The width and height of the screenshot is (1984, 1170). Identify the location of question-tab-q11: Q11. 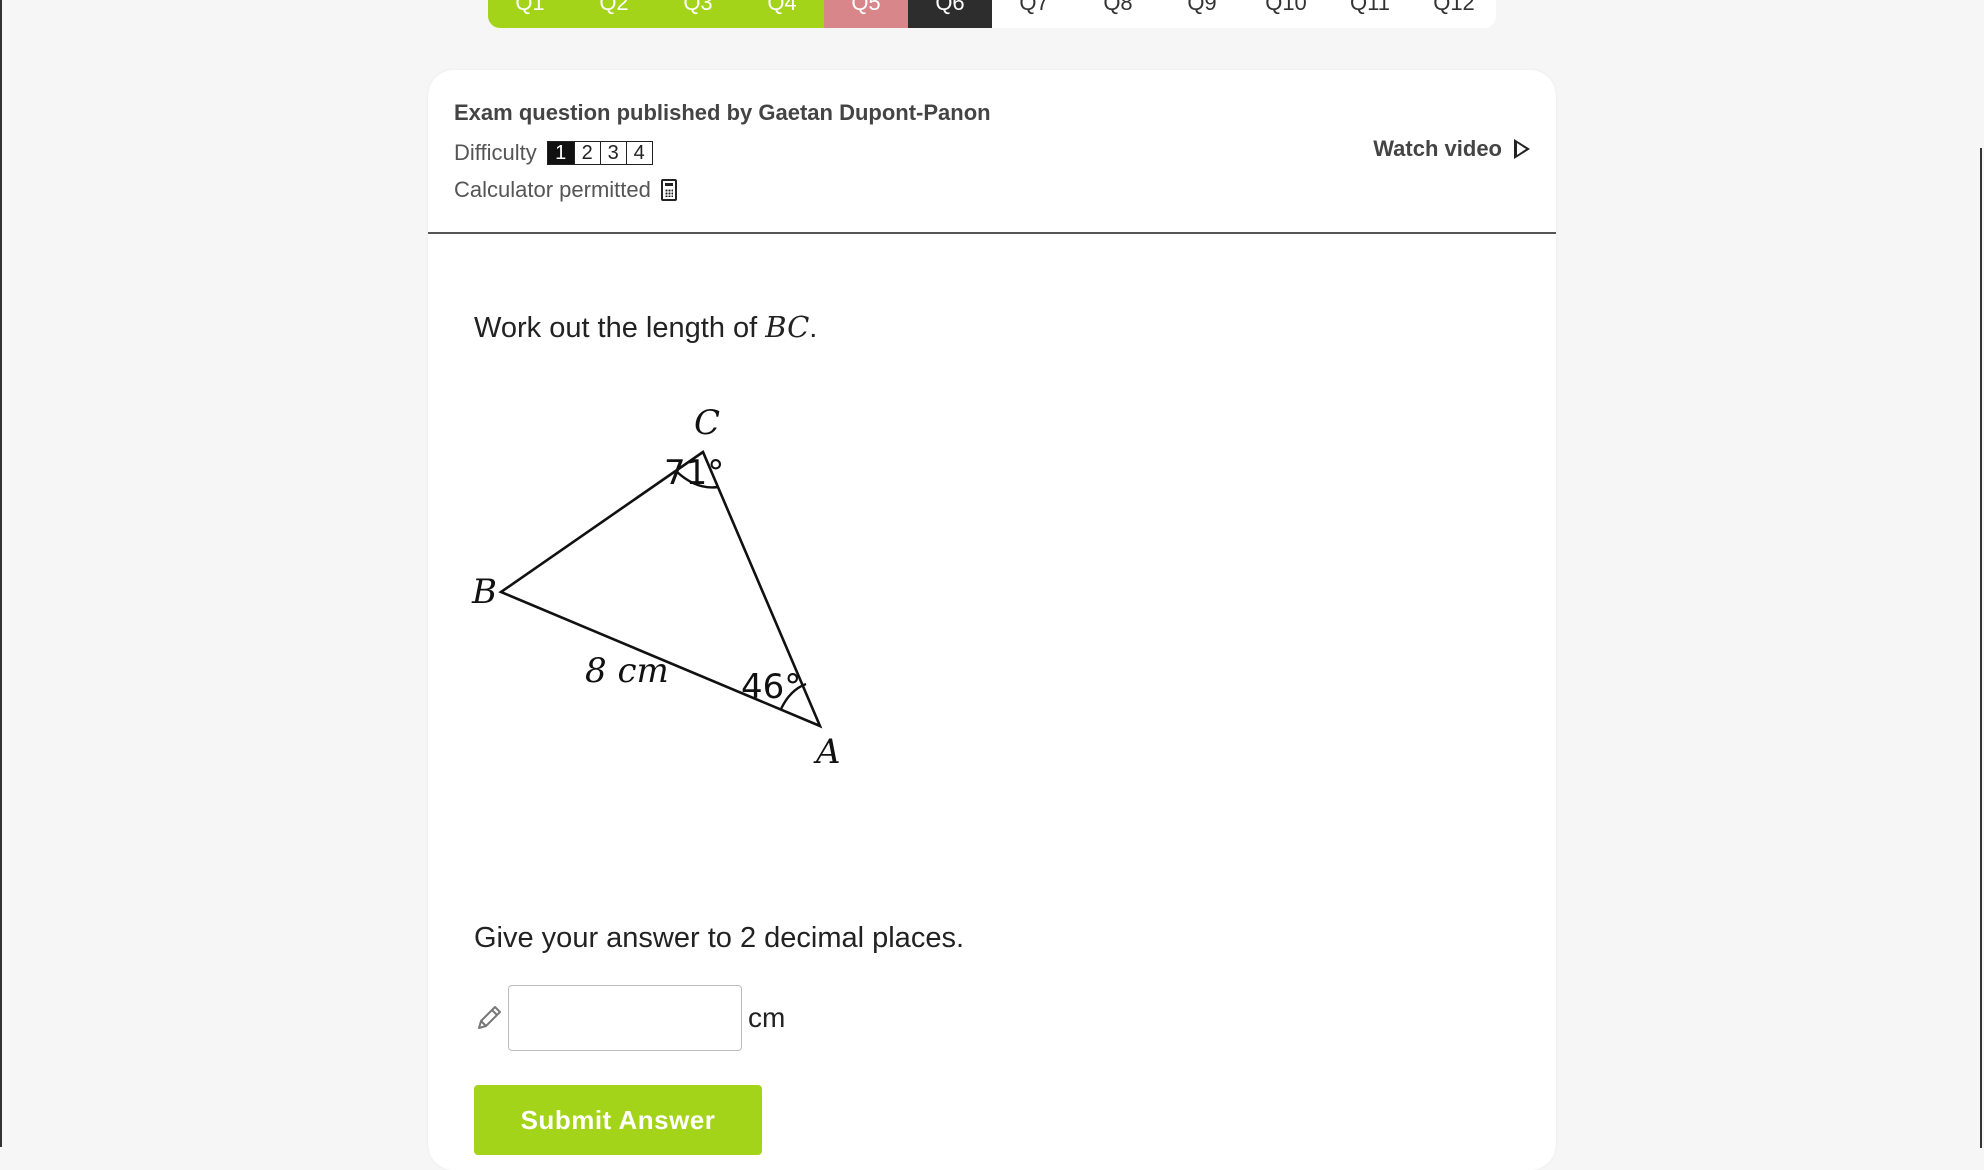
(1370, 14).